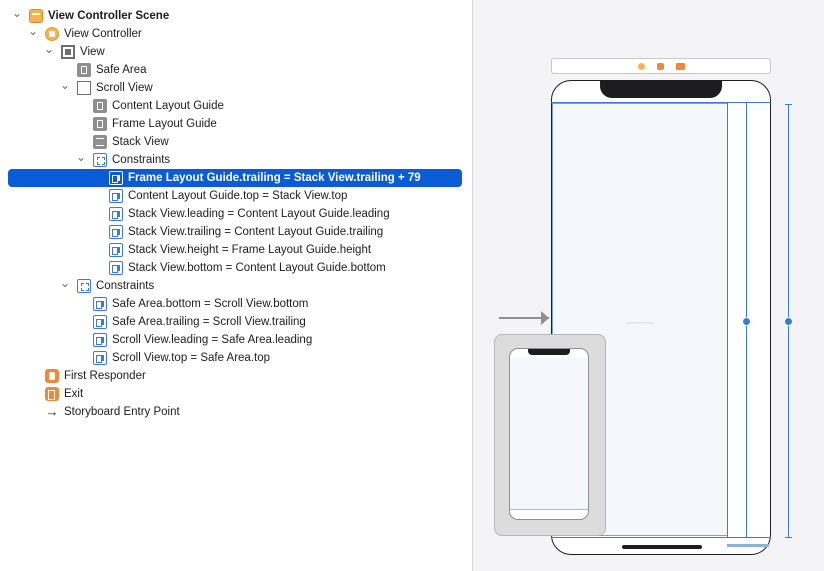 The width and height of the screenshot is (824, 571). What do you see at coordinates (235, 106) in the screenshot?
I see `outline-row: Content Layout Guide` at bounding box center [235, 106].